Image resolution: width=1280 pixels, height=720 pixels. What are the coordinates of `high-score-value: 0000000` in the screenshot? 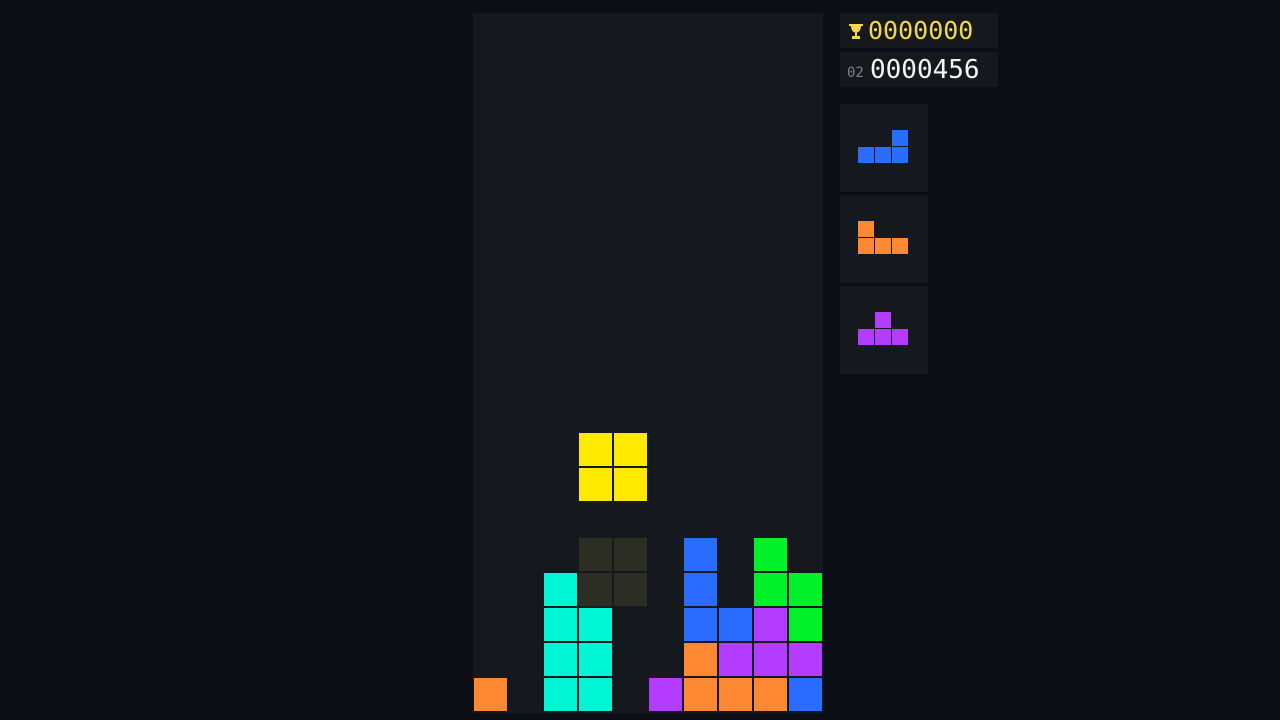 It's located at (921, 30).